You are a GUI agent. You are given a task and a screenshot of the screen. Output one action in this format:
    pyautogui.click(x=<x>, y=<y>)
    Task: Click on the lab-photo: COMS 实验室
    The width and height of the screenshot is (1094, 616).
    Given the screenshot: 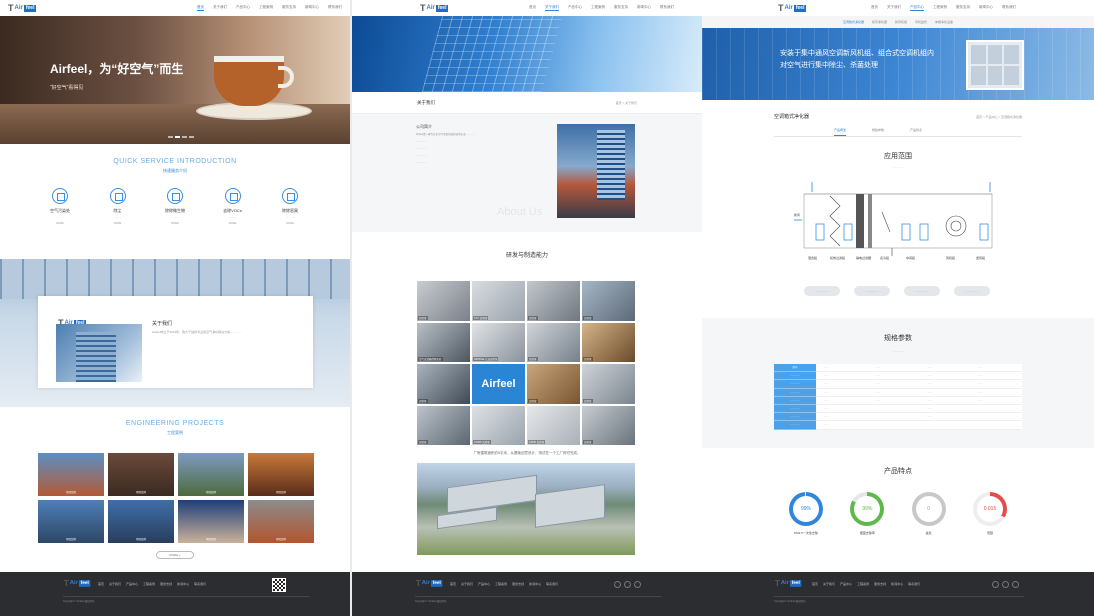 What is the action you would take?
    pyautogui.click(x=498, y=425)
    